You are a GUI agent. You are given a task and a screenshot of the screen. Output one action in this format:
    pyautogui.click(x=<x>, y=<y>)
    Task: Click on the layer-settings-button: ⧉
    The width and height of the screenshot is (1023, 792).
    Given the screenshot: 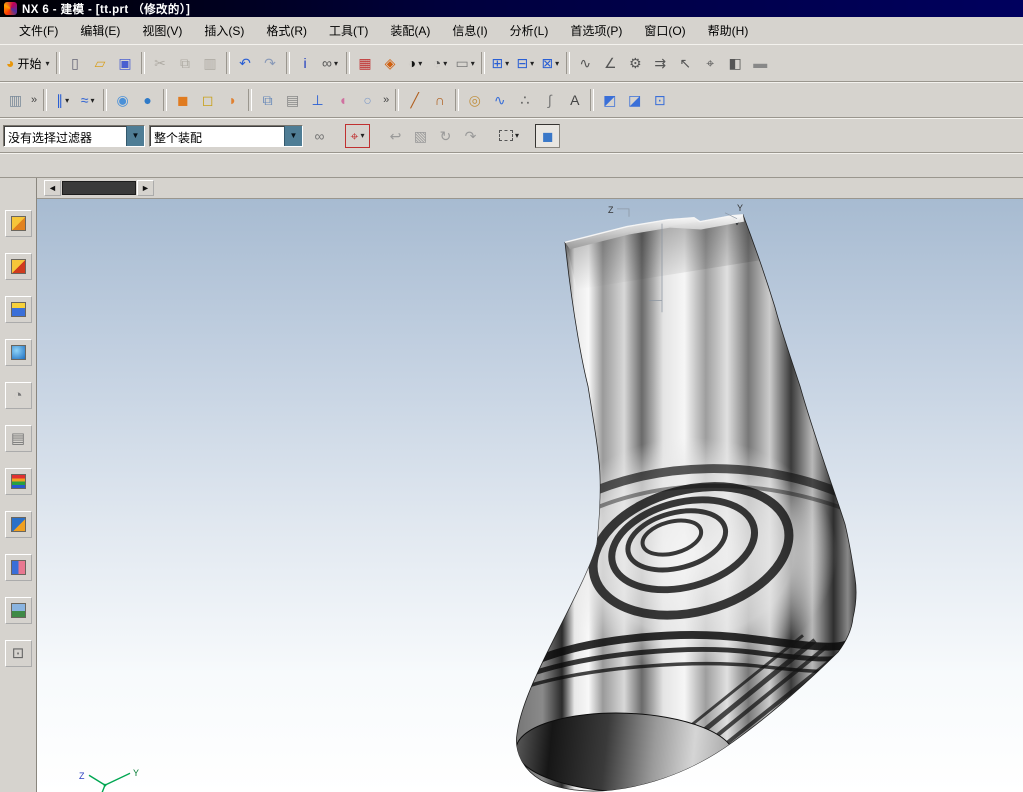 What is the action you would take?
    pyautogui.click(x=267, y=100)
    